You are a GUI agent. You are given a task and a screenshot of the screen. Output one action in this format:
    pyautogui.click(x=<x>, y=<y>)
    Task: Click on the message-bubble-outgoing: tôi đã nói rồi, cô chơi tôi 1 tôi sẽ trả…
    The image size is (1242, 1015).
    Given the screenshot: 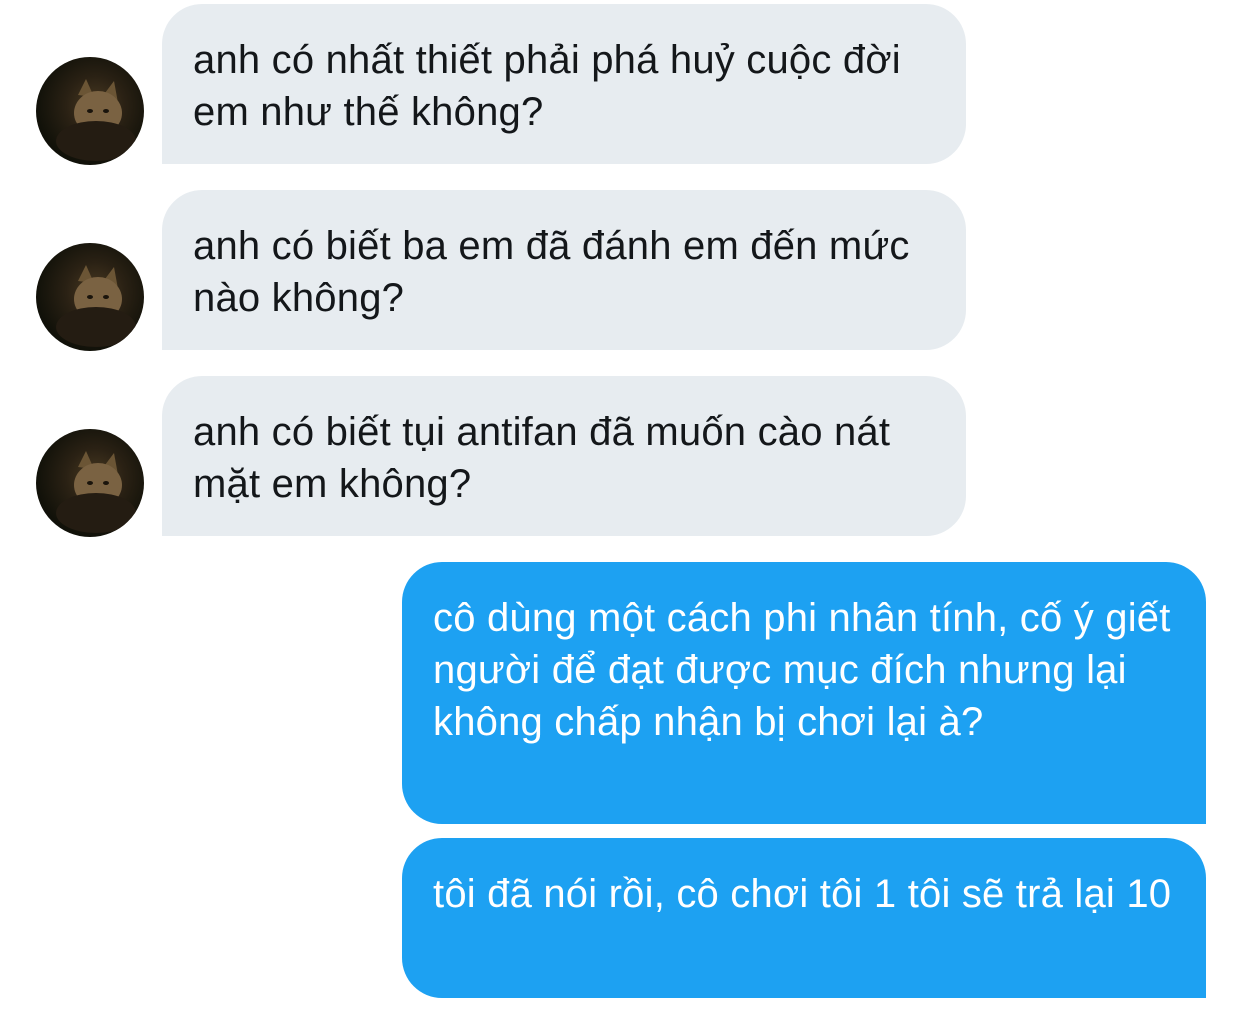 What is the action you would take?
    pyautogui.click(x=804, y=918)
    